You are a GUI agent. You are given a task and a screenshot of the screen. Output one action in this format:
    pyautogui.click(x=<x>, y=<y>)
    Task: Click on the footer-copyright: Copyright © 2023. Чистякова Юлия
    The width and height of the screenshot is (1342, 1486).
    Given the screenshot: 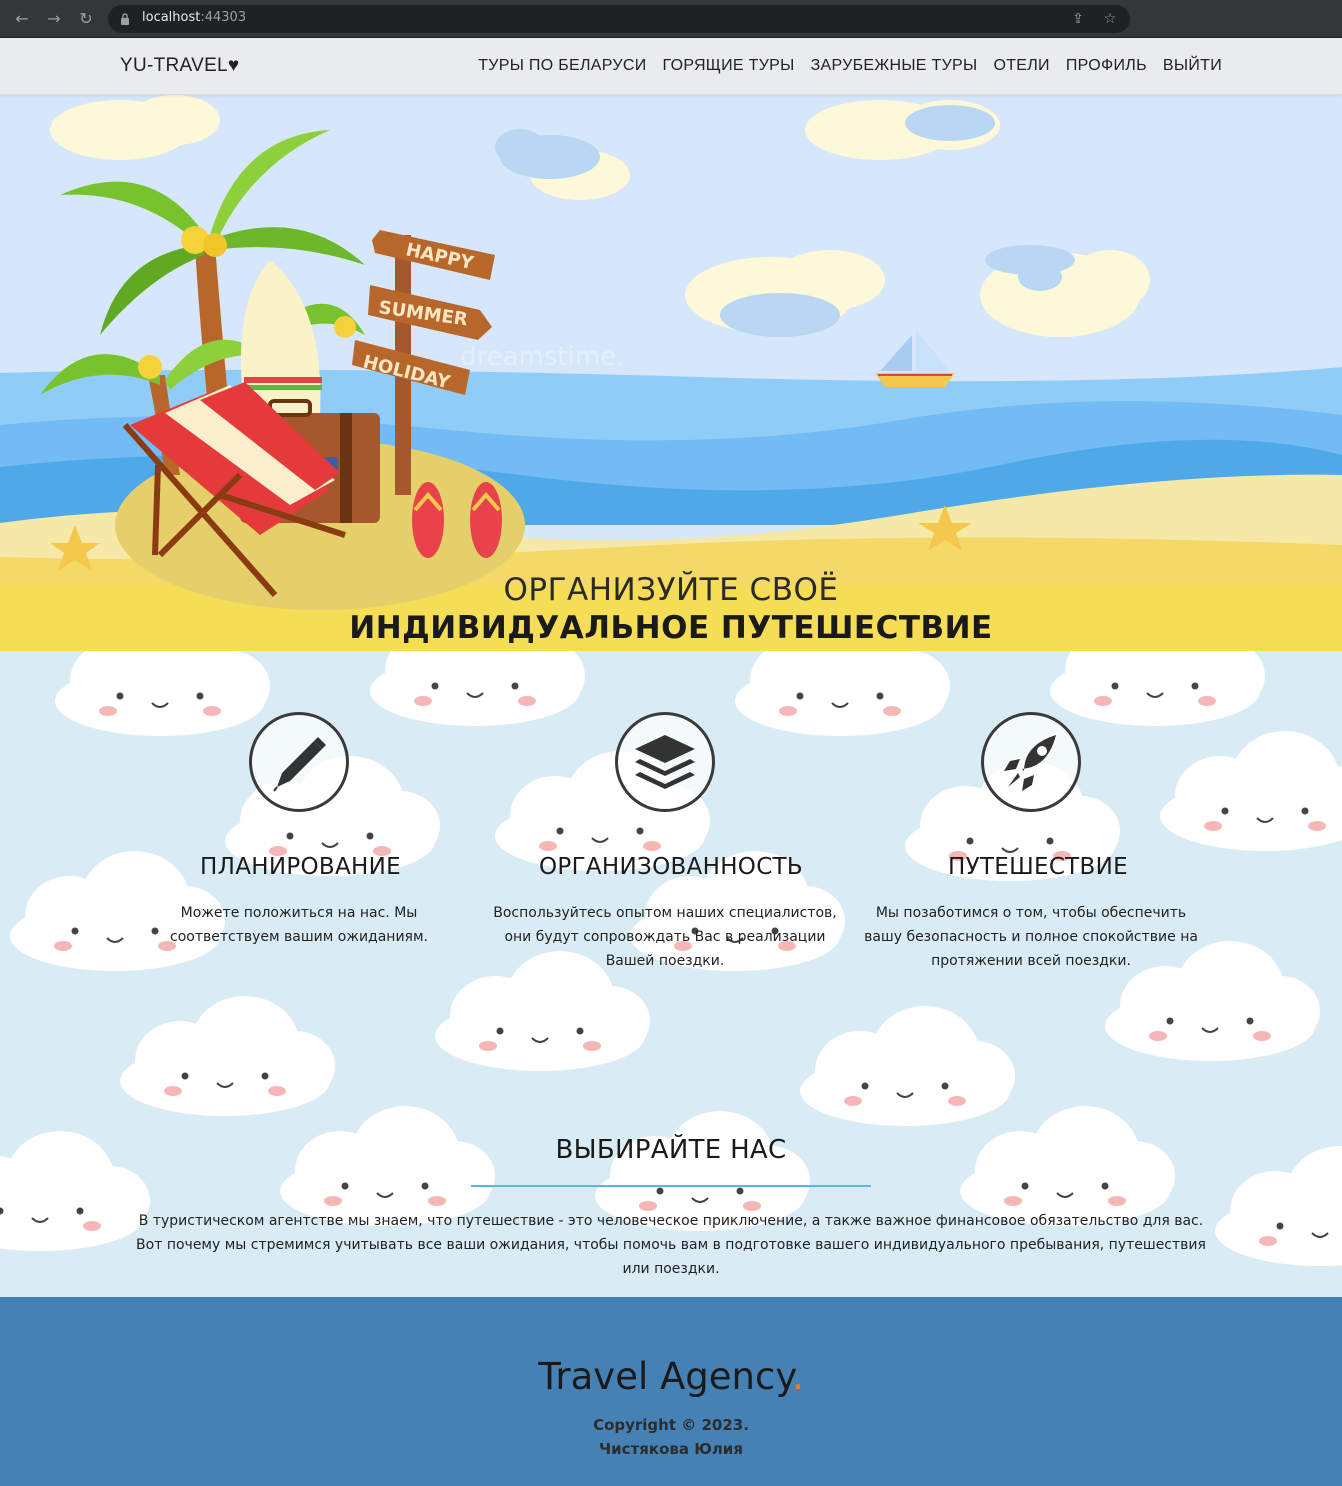 What is the action you would take?
    pyautogui.click(x=671, y=1437)
    